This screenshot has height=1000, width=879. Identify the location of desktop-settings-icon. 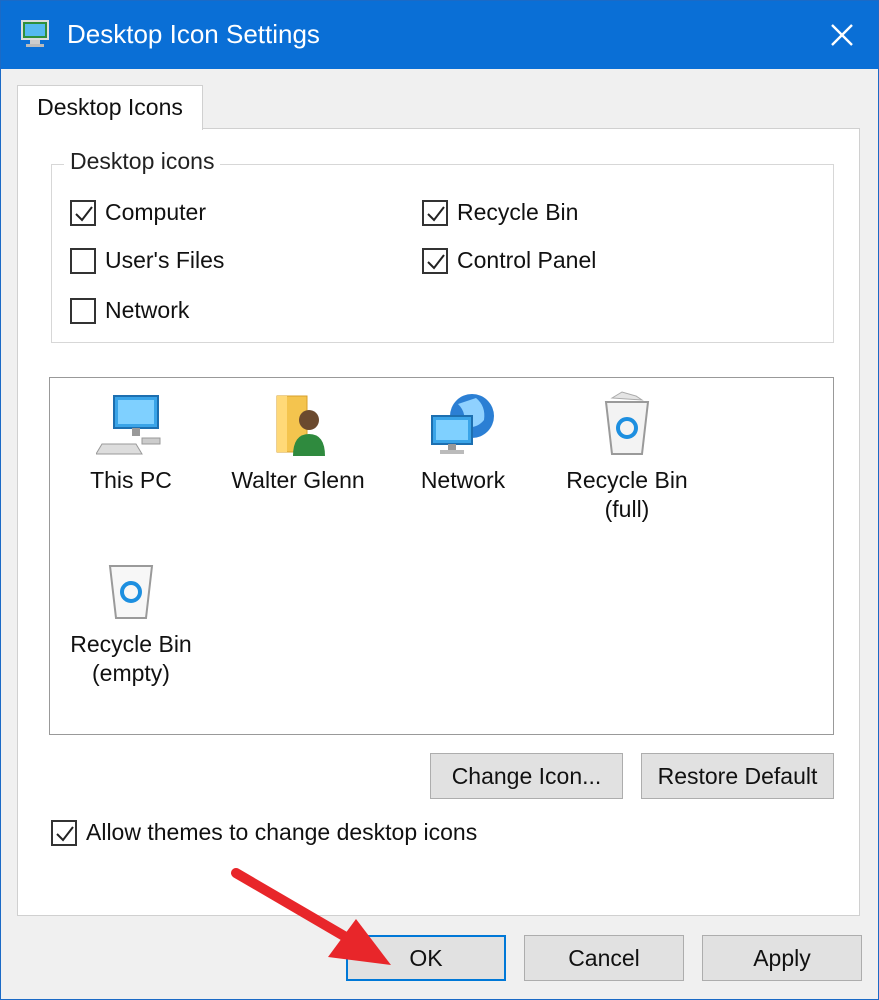
(35, 33).